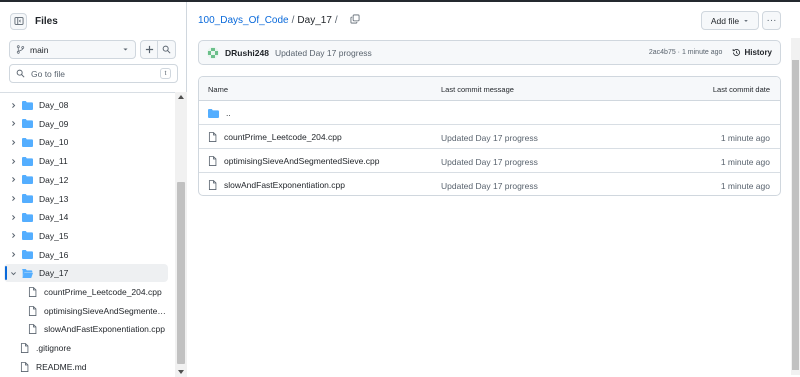 This screenshot has height=377, width=800. Describe the element at coordinates (54, 198) in the screenshot. I see `tree-item-label: Day_13` at that location.